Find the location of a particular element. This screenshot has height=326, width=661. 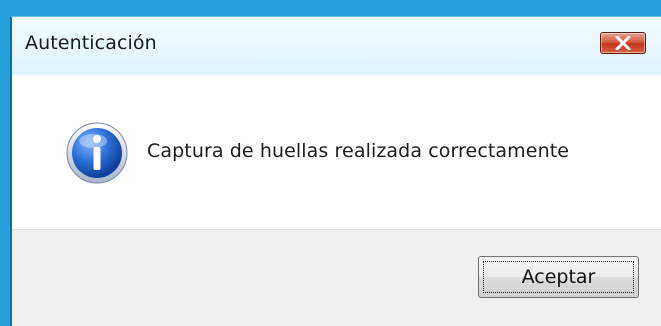

close-button is located at coordinates (623, 43).